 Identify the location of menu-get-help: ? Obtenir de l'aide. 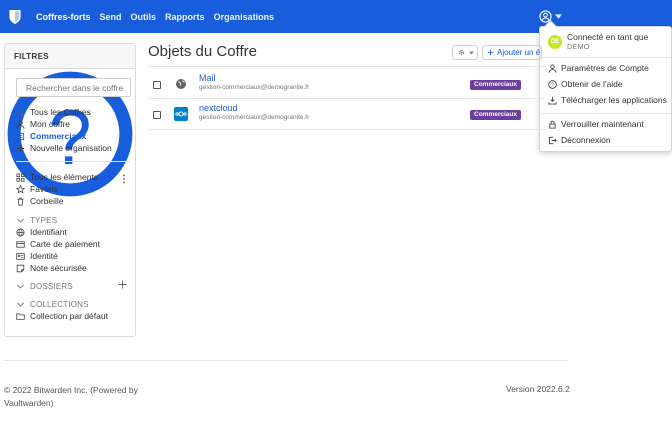
(605, 84).